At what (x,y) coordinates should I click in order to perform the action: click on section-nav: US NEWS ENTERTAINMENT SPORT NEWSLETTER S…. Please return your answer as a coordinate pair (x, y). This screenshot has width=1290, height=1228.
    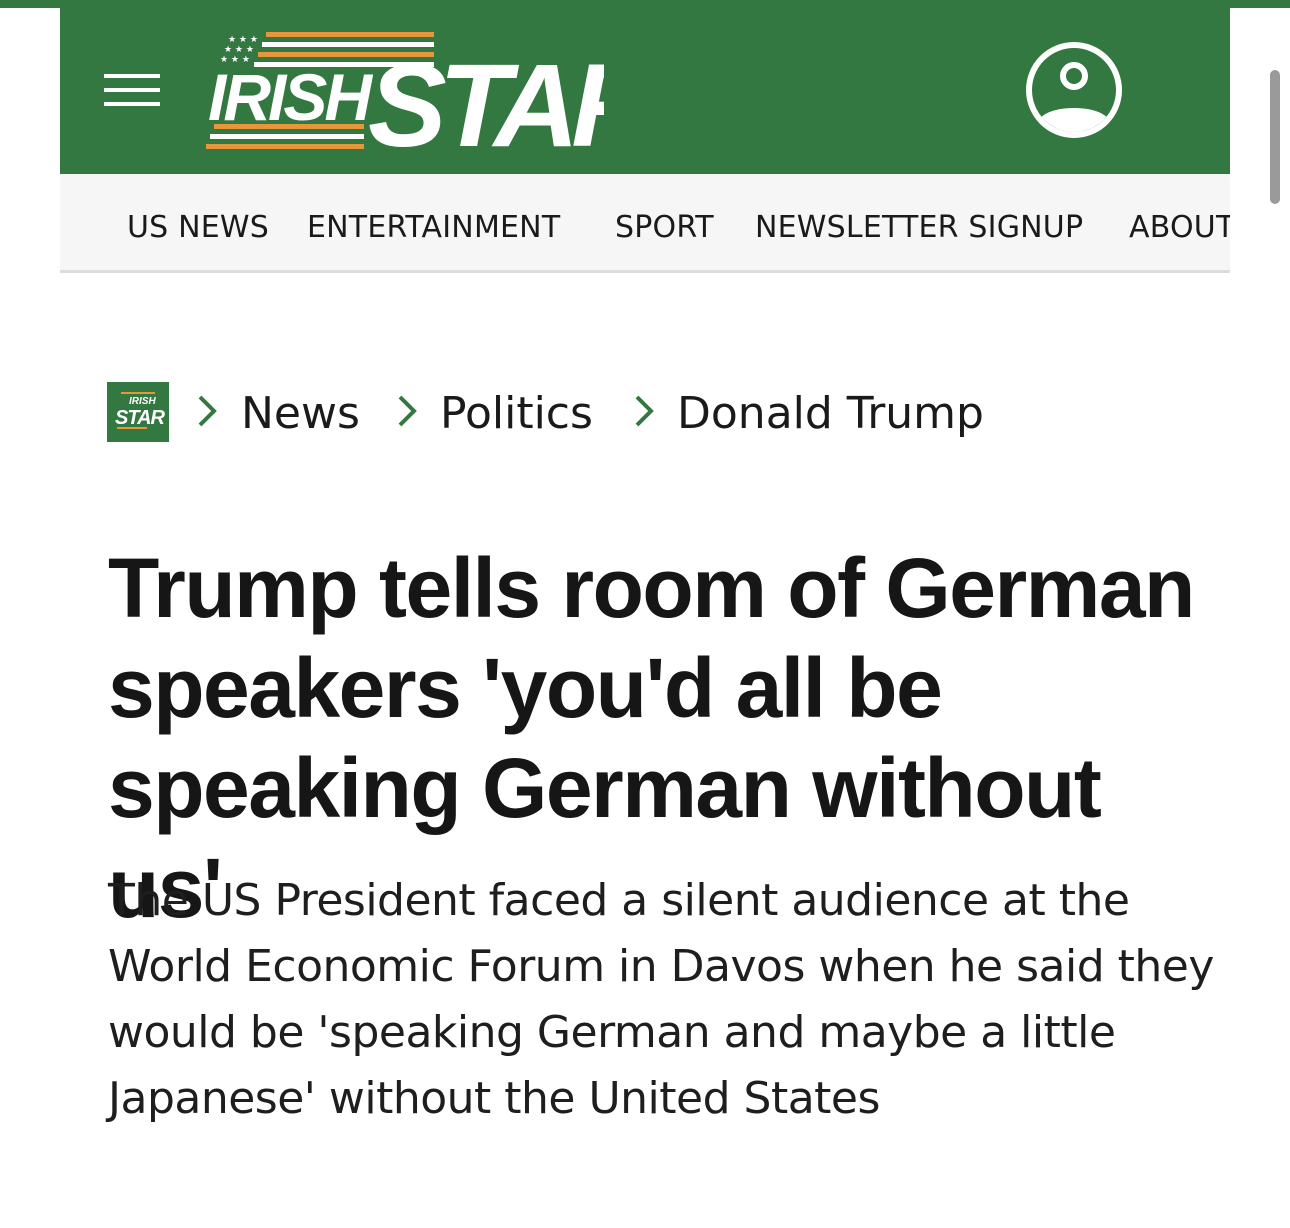
    Looking at the image, I should click on (645, 223).